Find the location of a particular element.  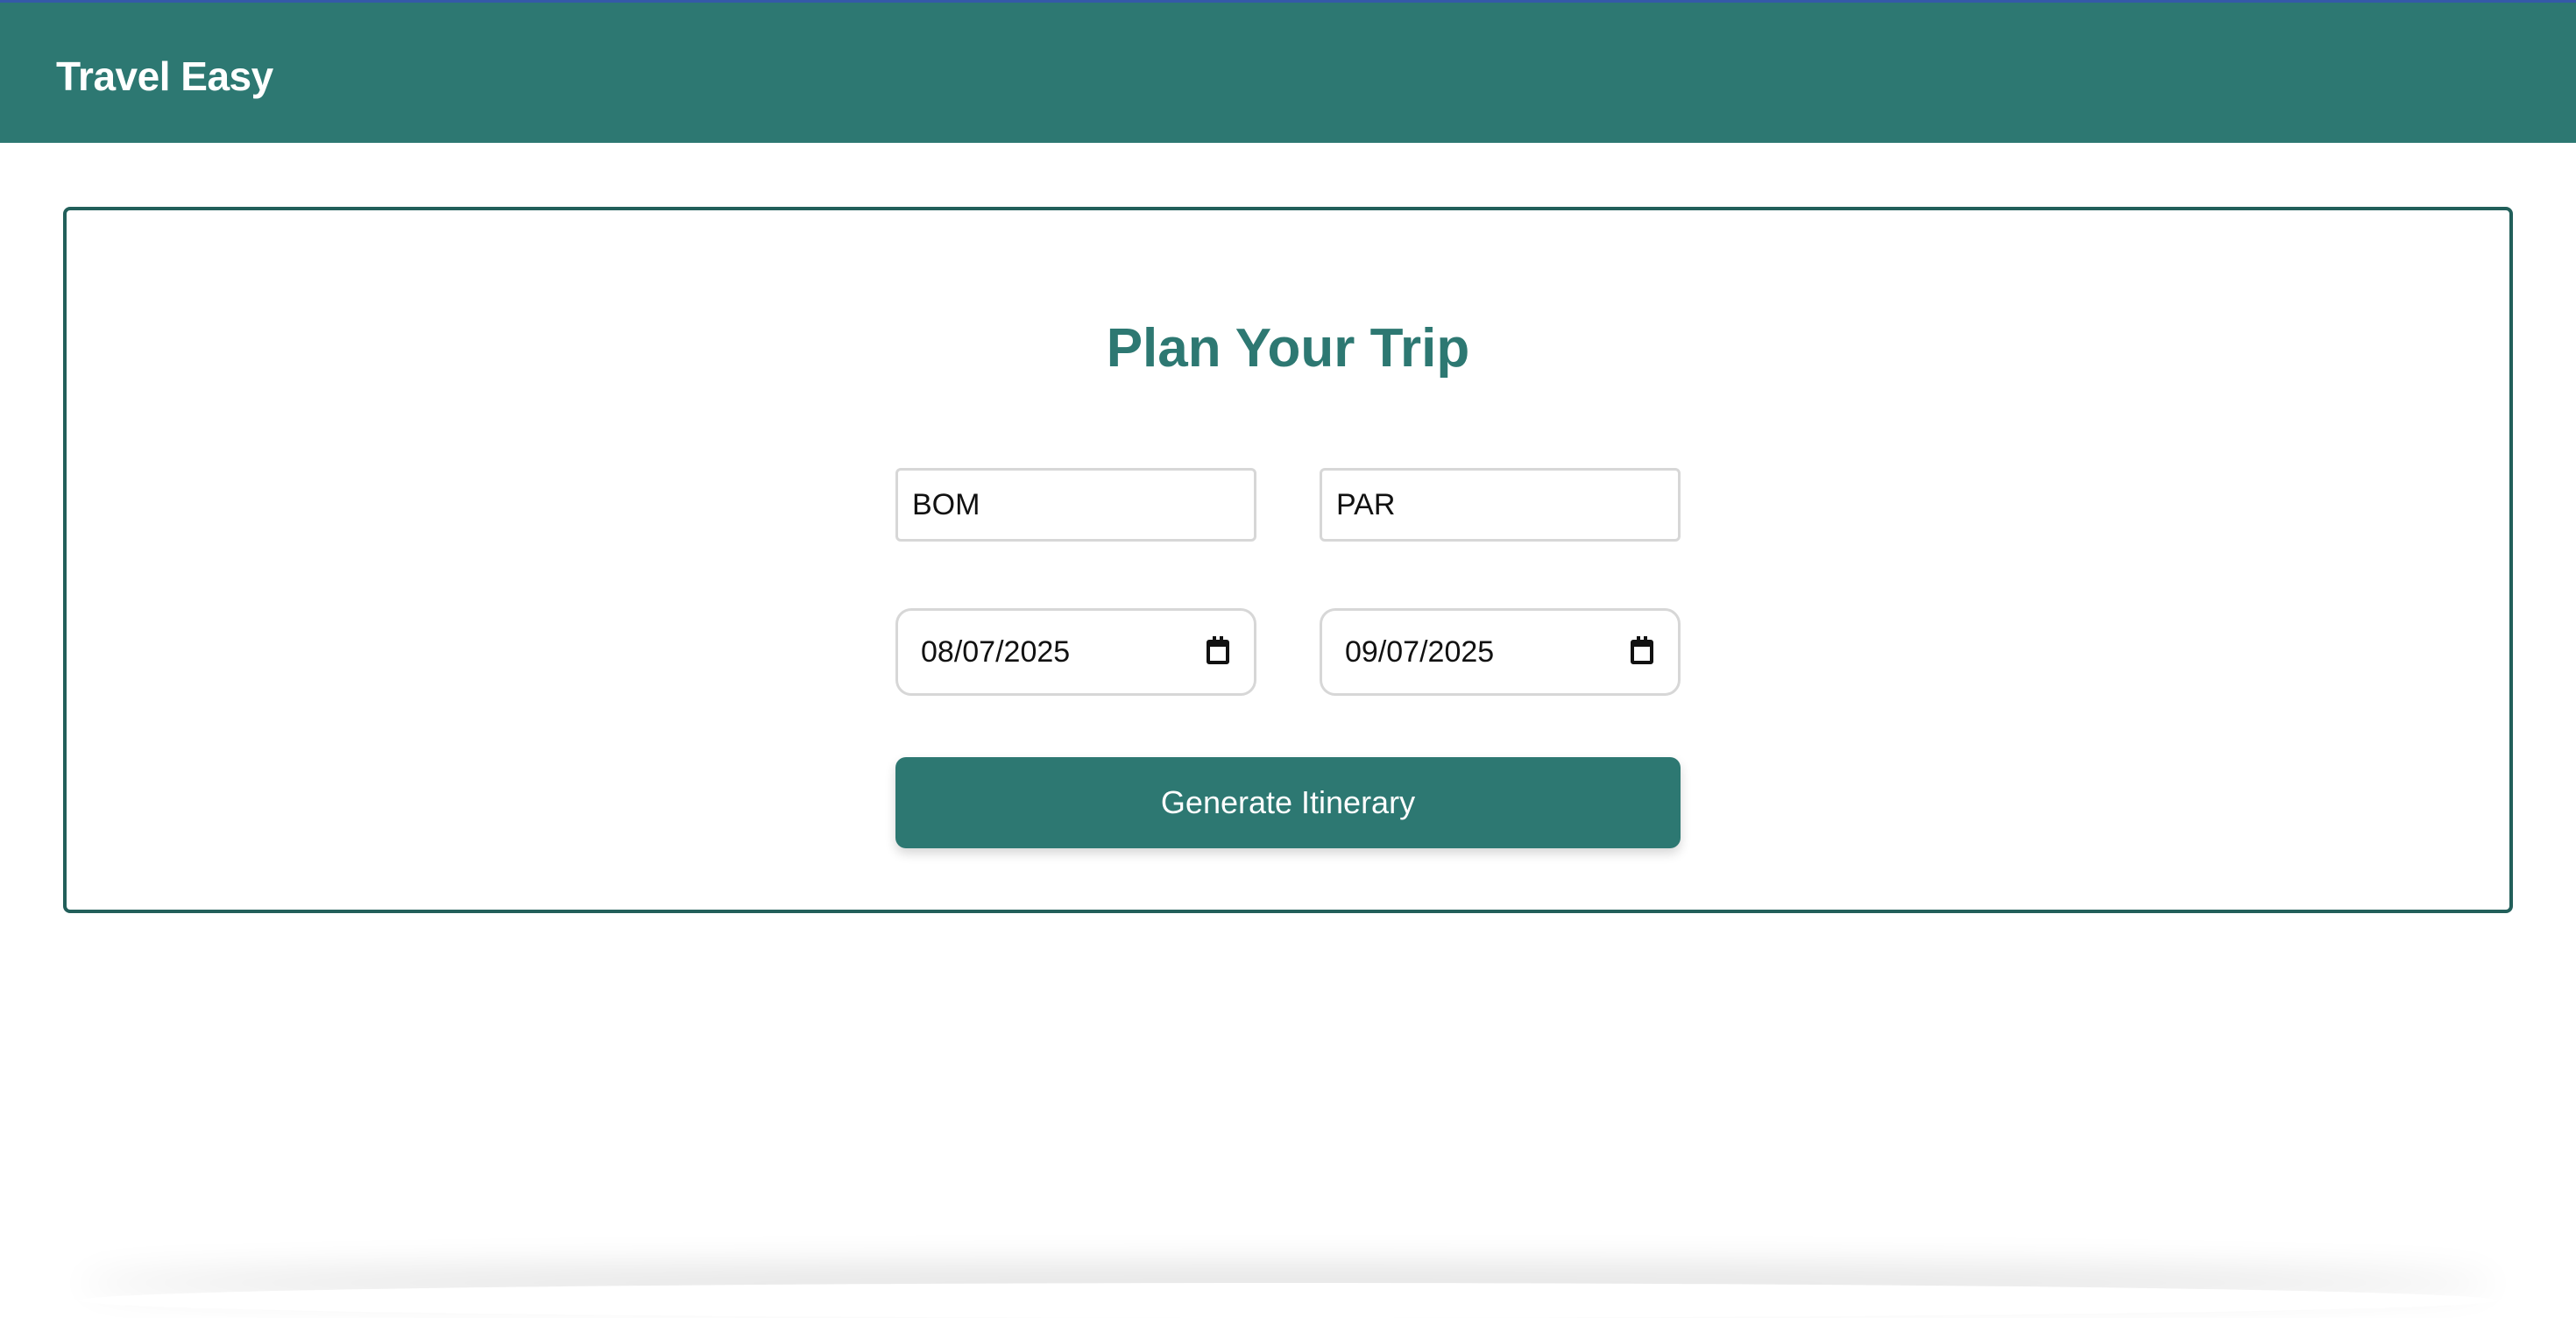

origin-input: BOM is located at coordinates (1075, 505).